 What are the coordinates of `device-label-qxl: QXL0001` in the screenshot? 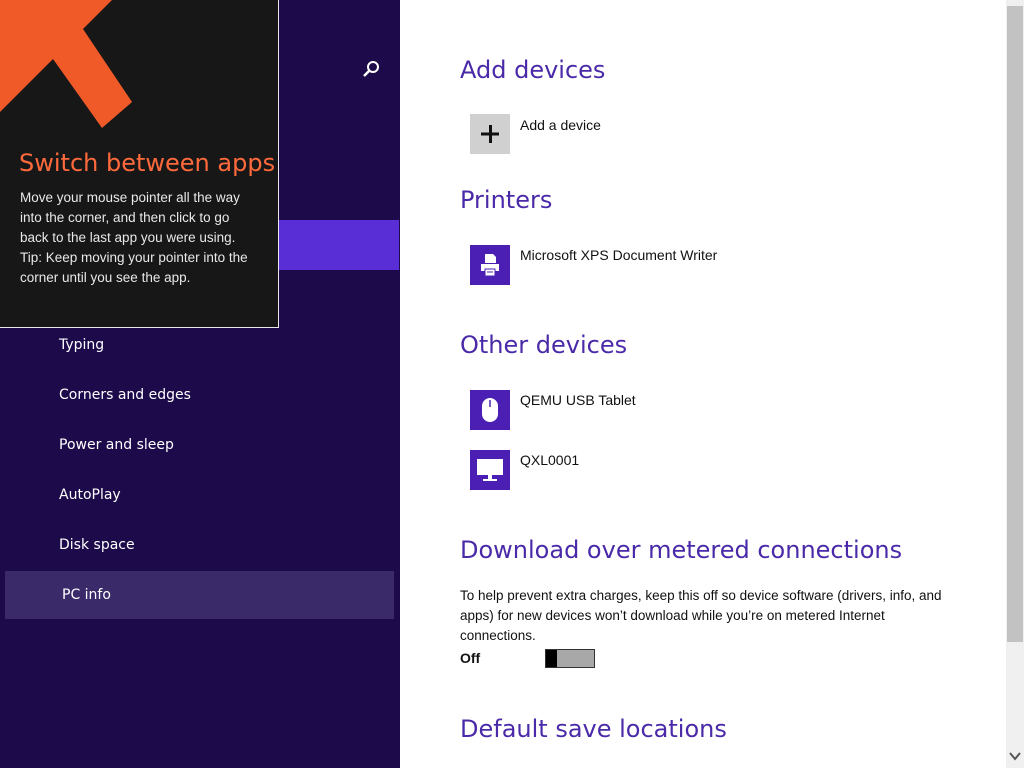 It's located at (549, 460).